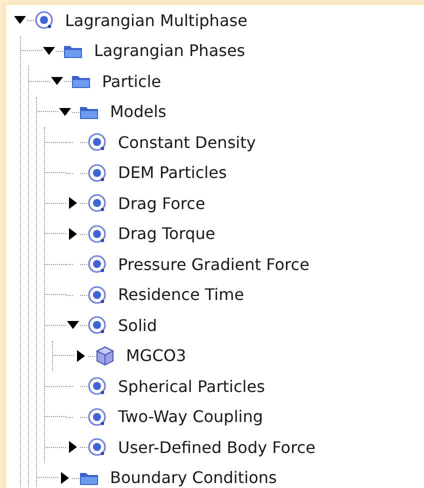 This screenshot has width=424, height=488. What do you see at coordinates (138, 112) in the screenshot?
I see `tree-item: Models` at bounding box center [138, 112].